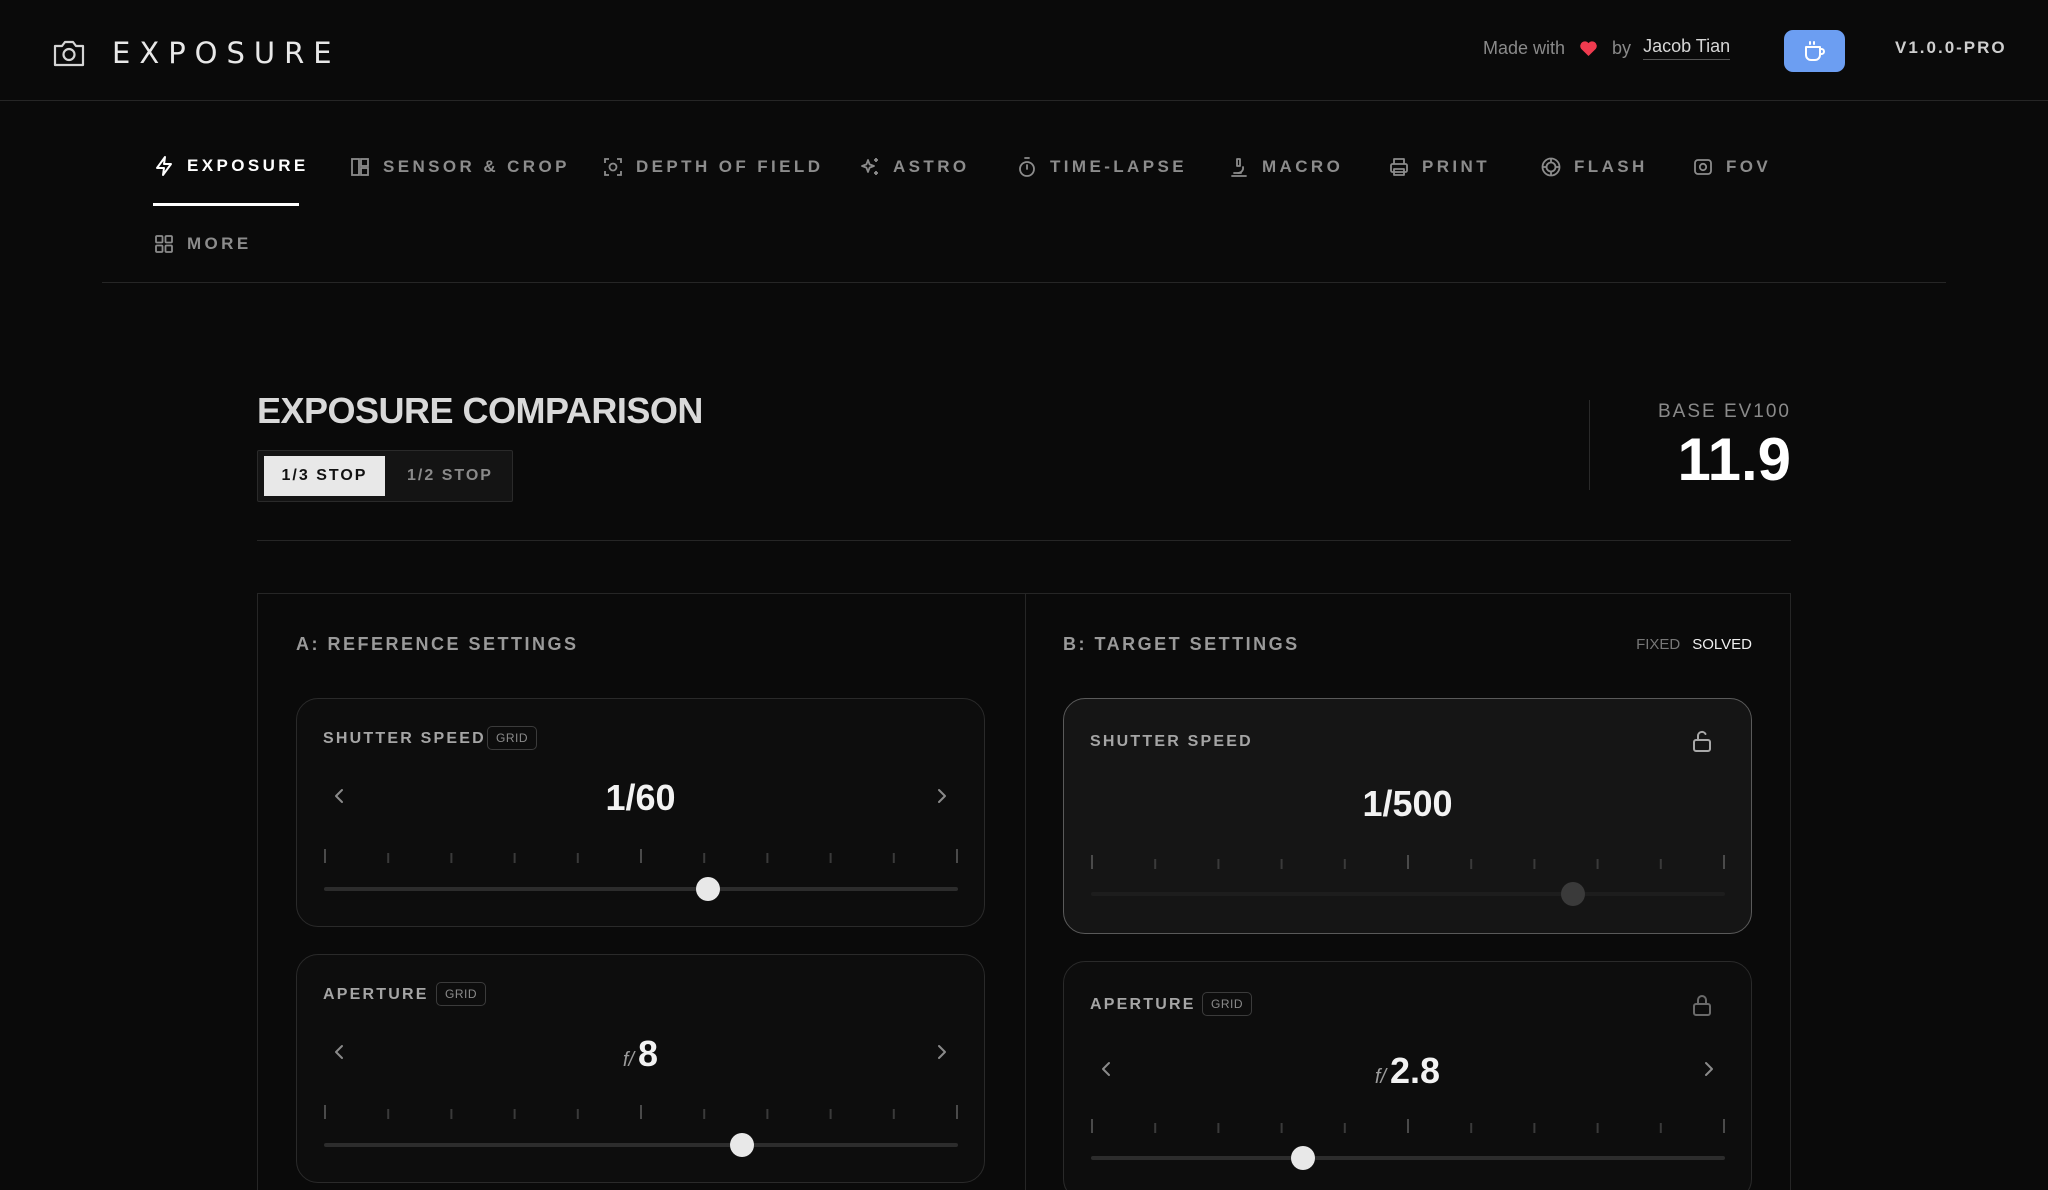 This screenshot has width=2048, height=1190. What do you see at coordinates (1118, 166) in the screenshot?
I see `tab-label: TIME-LAPSE` at bounding box center [1118, 166].